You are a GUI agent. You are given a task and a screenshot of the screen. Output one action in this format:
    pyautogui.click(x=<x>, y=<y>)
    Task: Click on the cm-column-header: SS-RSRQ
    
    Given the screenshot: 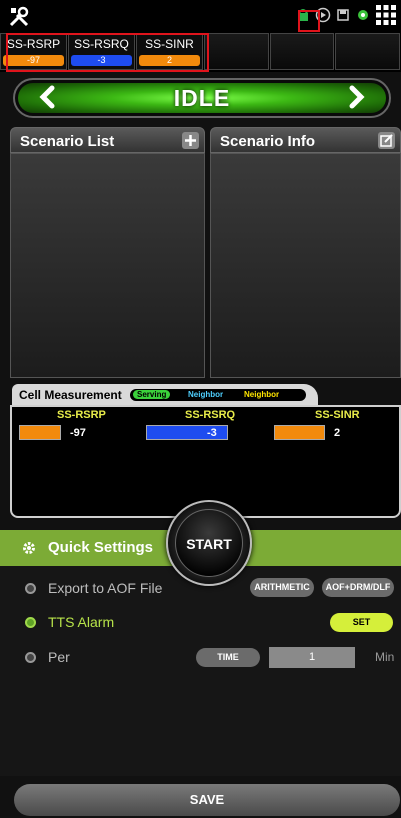 What is the action you would take?
    pyautogui.click(x=210, y=415)
    